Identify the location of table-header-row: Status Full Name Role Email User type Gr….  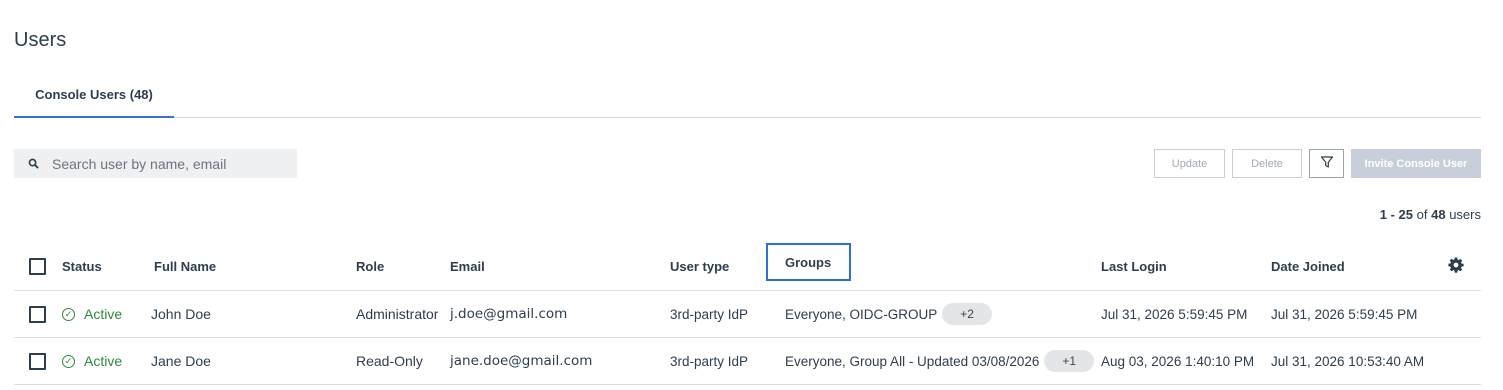
(747, 267).